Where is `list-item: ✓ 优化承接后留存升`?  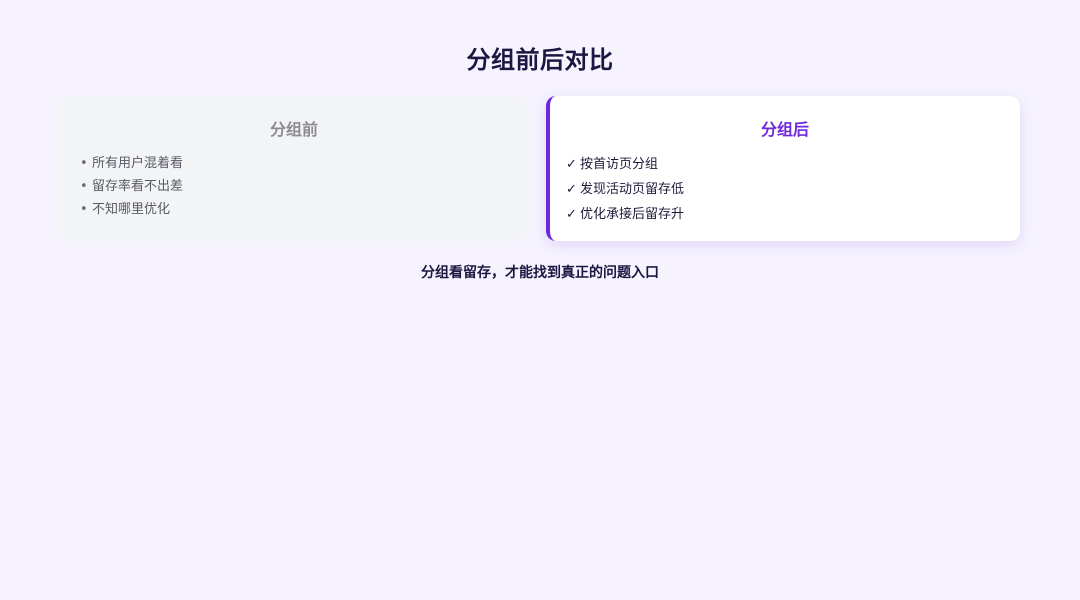 list-item: ✓ 优化承接后留存升 is located at coordinates (783, 214).